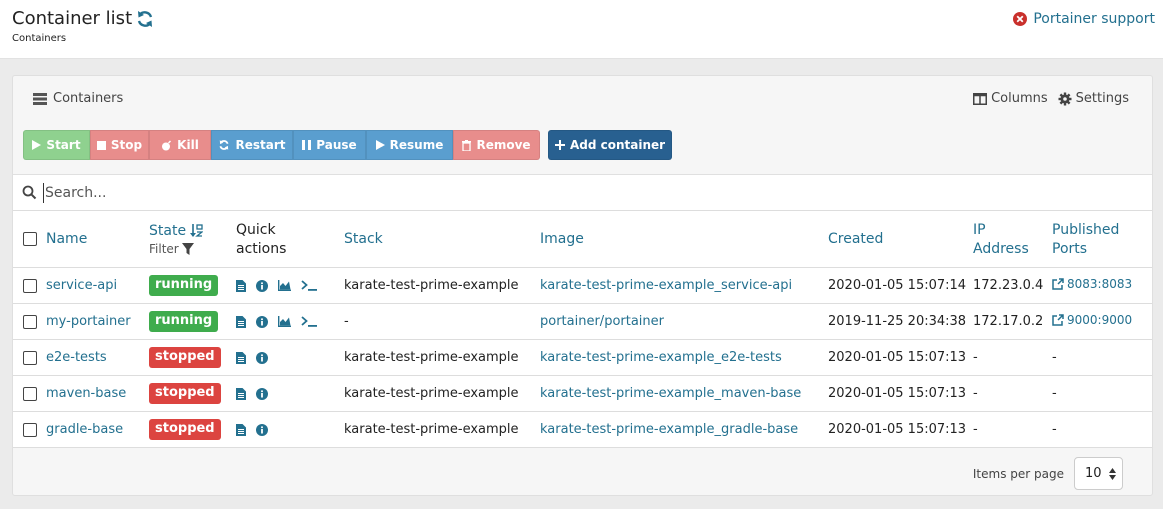 The image size is (1163, 509). What do you see at coordinates (980, 98) in the screenshot?
I see `columns-icon` at bounding box center [980, 98].